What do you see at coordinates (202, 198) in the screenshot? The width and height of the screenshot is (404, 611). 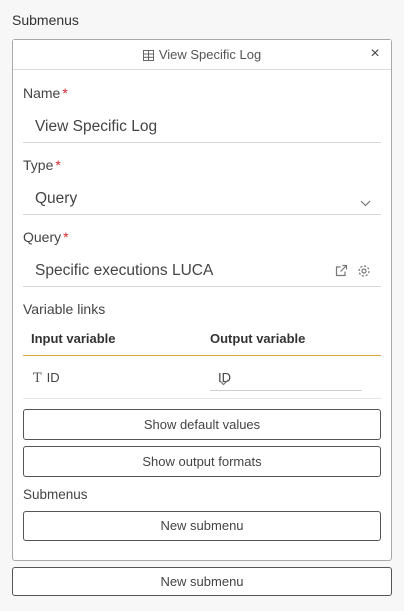 I see `type-select: Query` at bounding box center [202, 198].